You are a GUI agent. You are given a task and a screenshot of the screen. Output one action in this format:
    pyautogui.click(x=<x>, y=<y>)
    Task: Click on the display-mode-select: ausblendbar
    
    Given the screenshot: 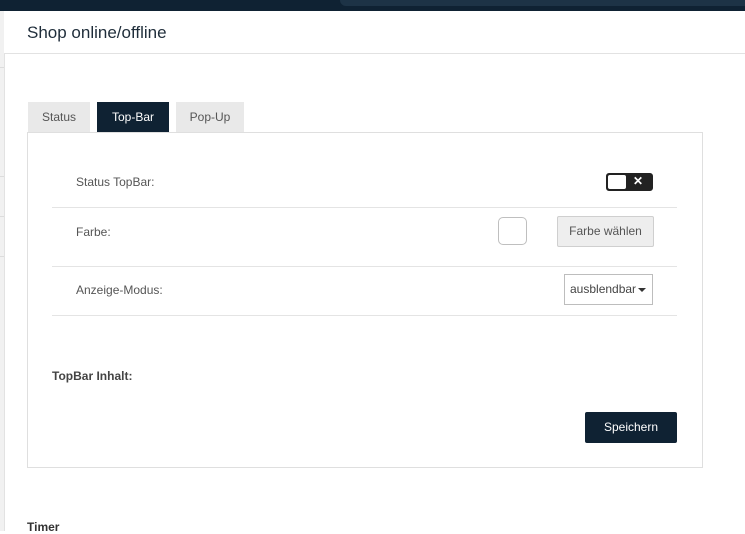 What is the action you would take?
    pyautogui.click(x=608, y=289)
    